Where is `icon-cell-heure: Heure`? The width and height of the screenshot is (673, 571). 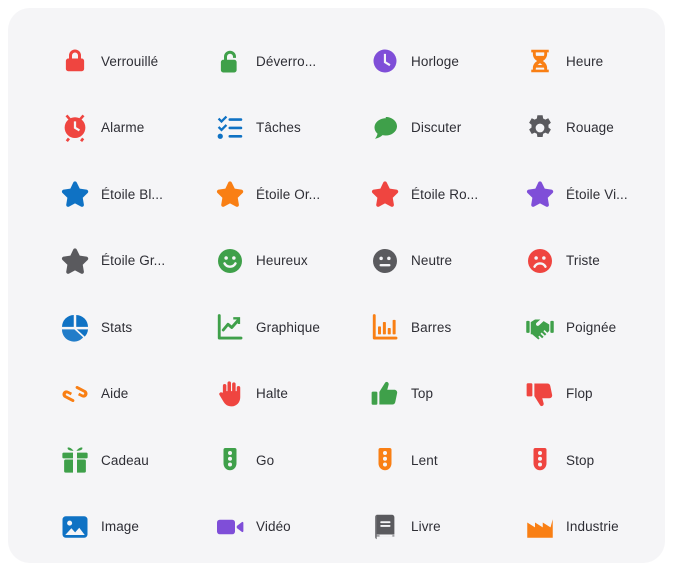
icon-cell-heure: Heure is located at coordinates (595, 61).